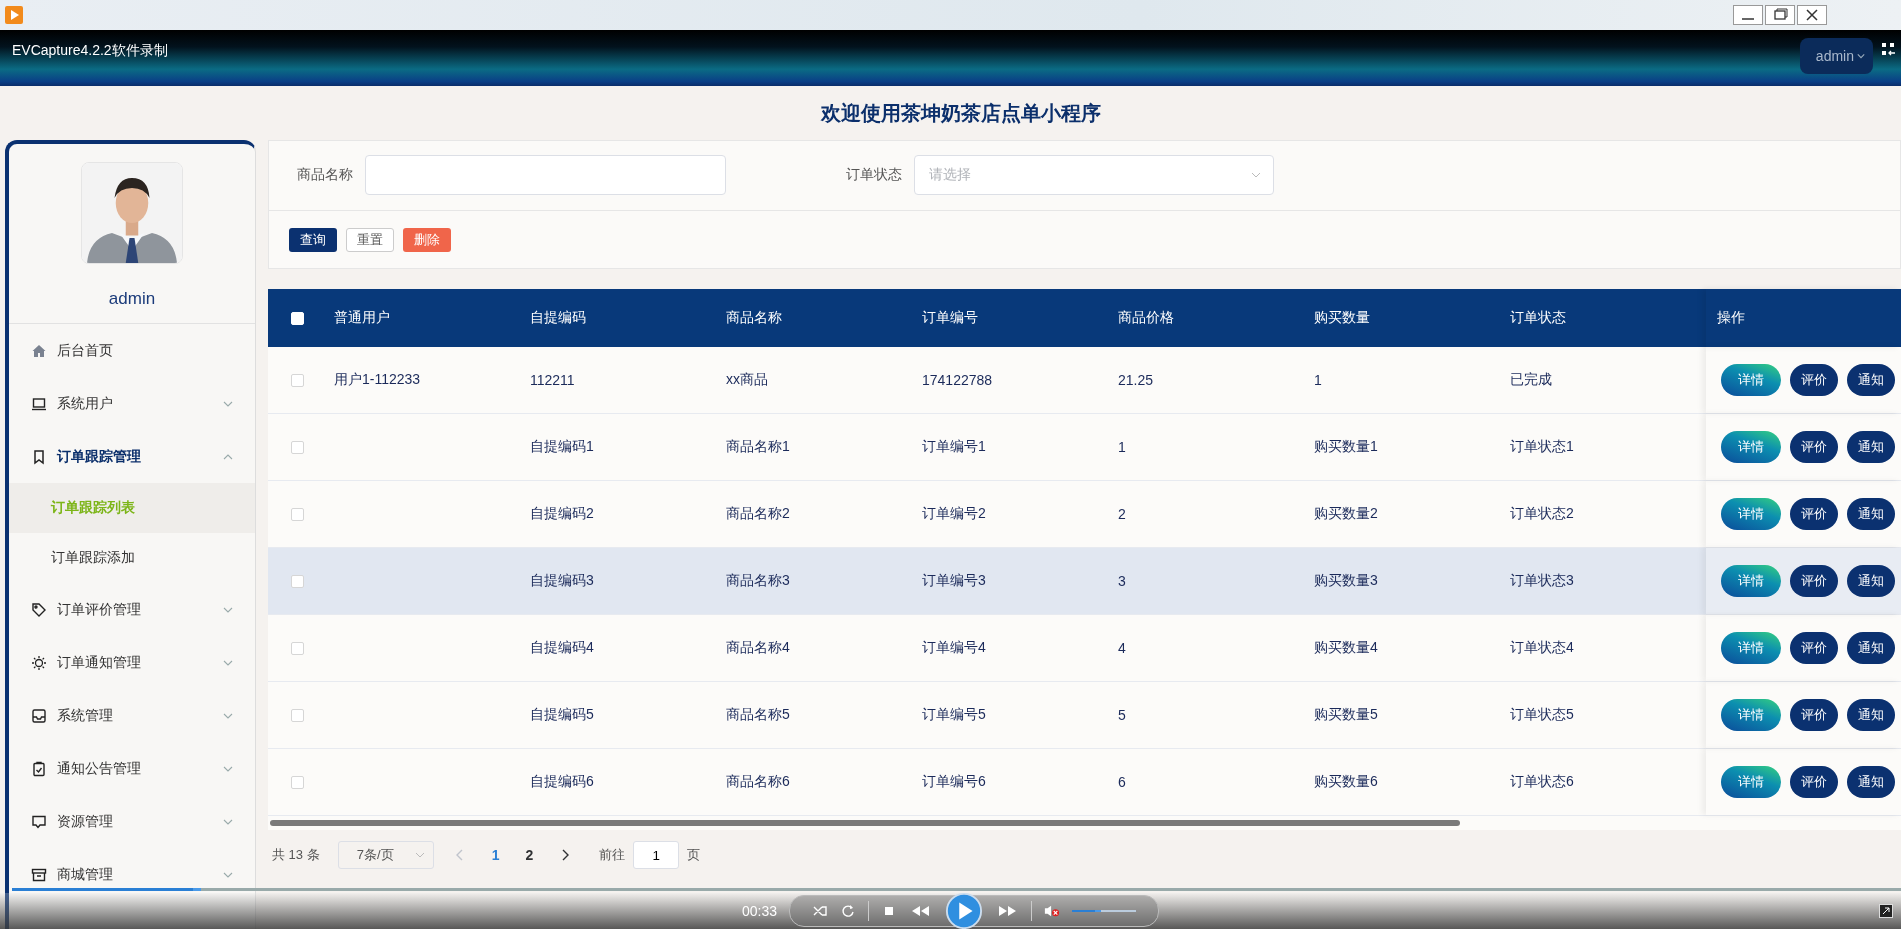  What do you see at coordinates (1122, 514) in the screenshot?
I see `table-cell: 2` at bounding box center [1122, 514].